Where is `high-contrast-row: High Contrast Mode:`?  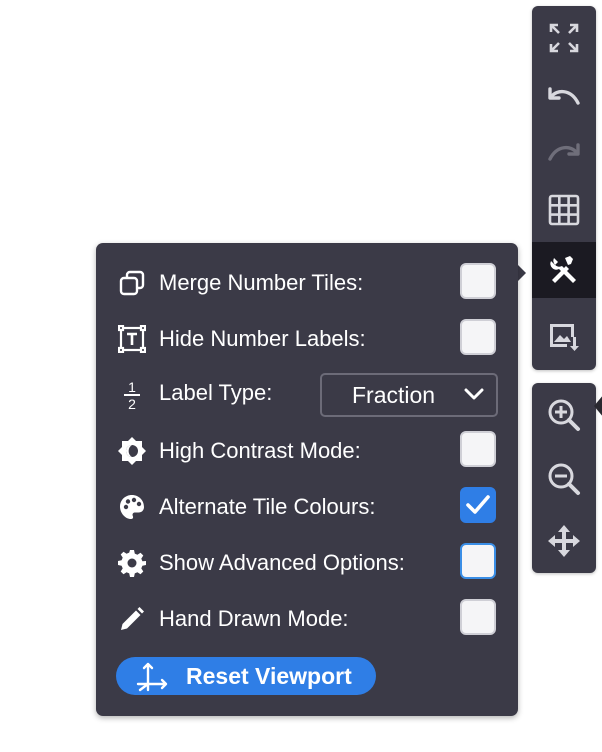 high-contrast-row: High Contrast Mode: is located at coordinates (307, 451).